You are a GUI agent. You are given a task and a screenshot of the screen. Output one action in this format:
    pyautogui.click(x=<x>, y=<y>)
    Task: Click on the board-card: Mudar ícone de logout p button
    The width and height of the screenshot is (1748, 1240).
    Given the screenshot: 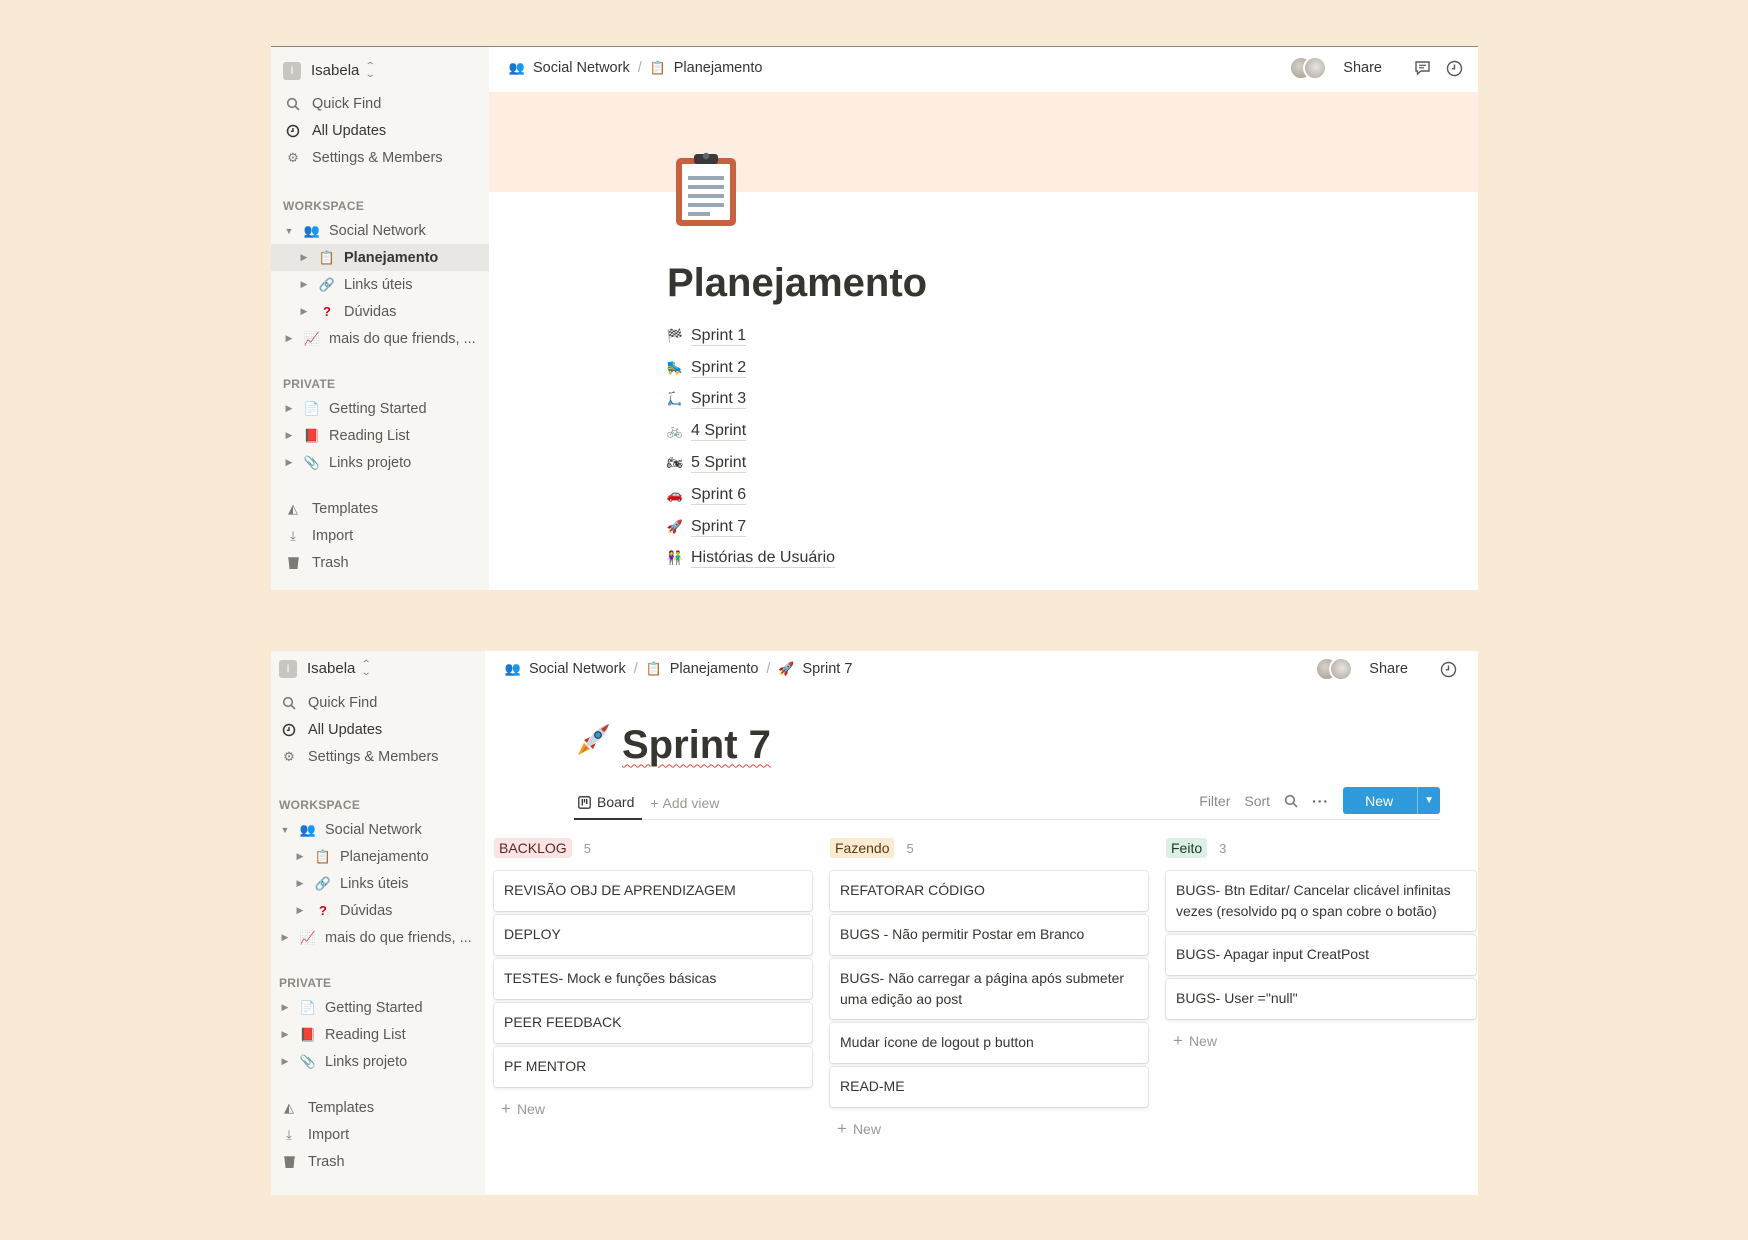 What is the action you would take?
    pyautogui.click(x=989, y=1043)
    